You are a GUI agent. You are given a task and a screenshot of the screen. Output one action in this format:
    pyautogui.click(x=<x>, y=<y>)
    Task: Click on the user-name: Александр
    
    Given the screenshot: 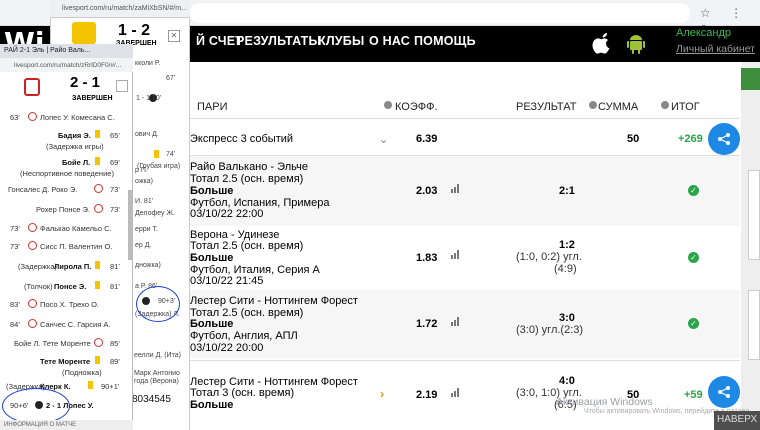 What is the action you would take?
    pyautogui.click(x=703, y=33)
    